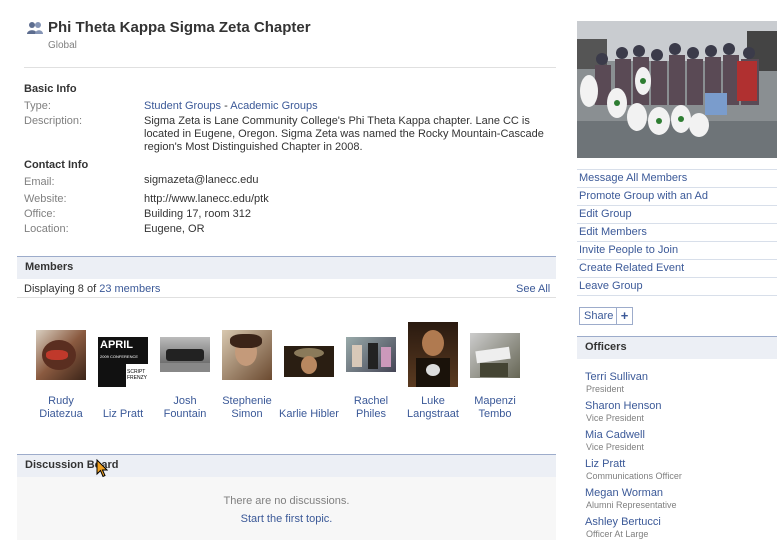  What do you see at coordinates (605, 464) in the screenshot?
I see `officer-name-link: Liz Pratt` at bounding box center [605, 464].